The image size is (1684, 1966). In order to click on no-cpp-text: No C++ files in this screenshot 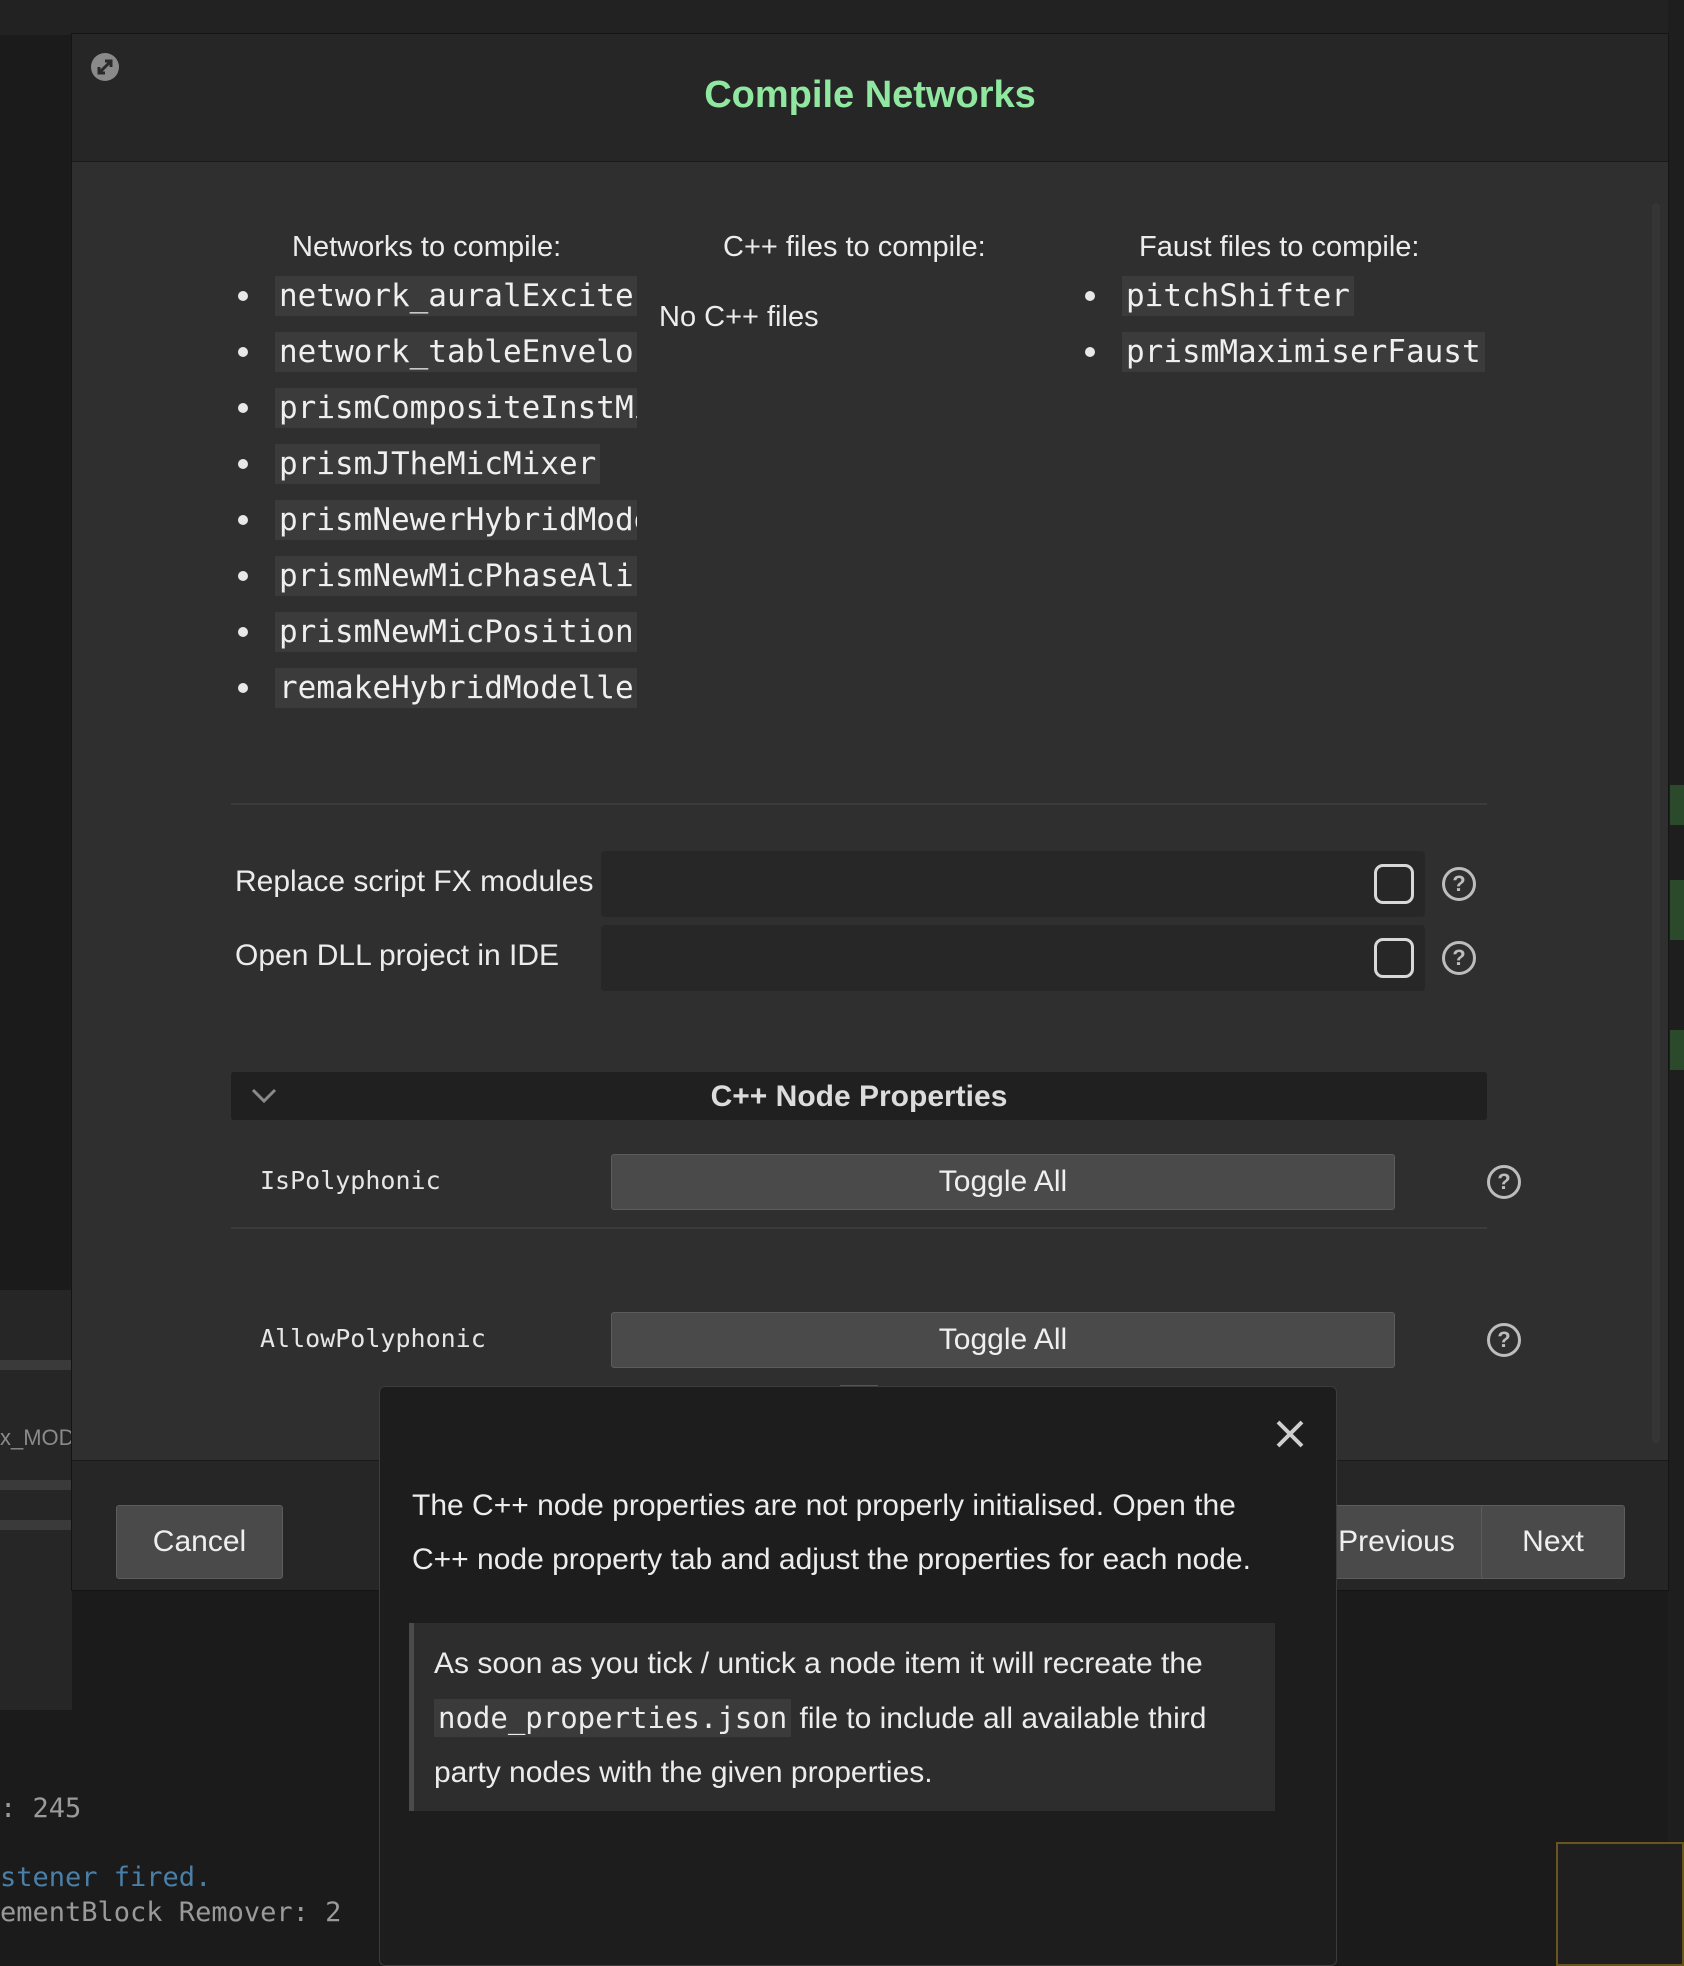, I will do `click(739, 317)`.